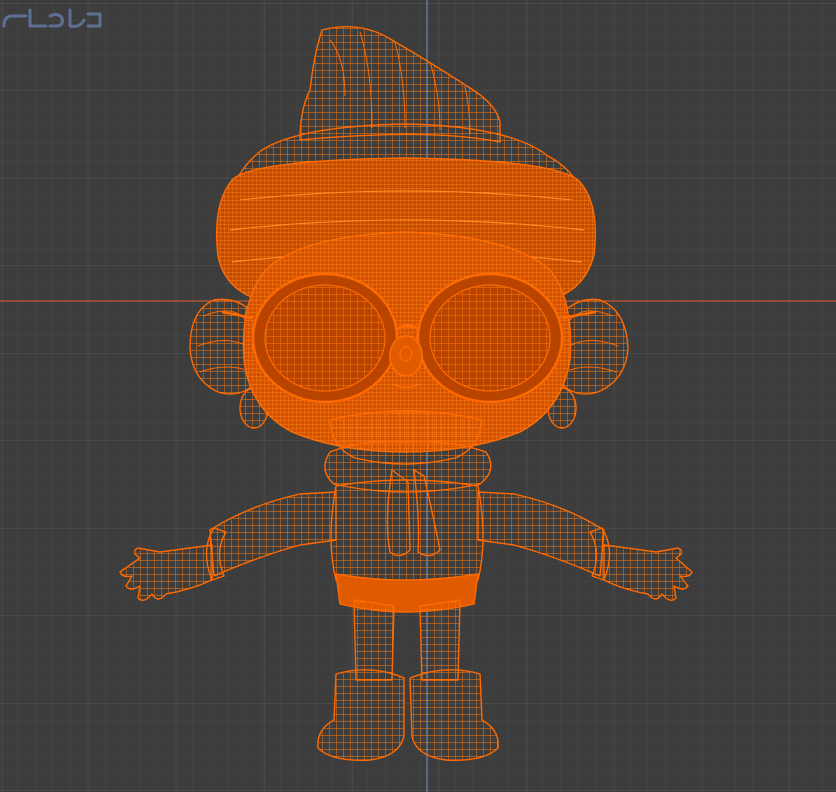  I want to click on tie-left, so click(398, 513).